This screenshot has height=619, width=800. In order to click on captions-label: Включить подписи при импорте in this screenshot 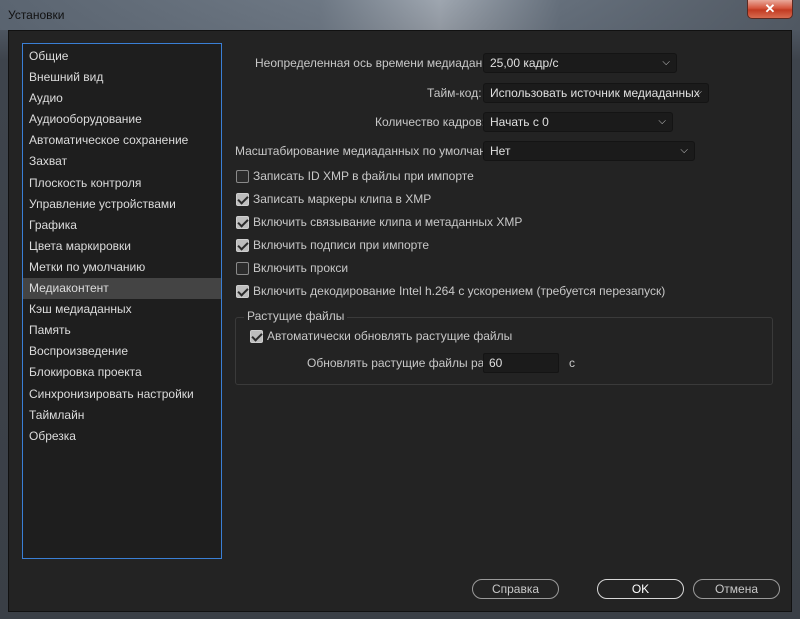, I will do `click(341, 245)`.